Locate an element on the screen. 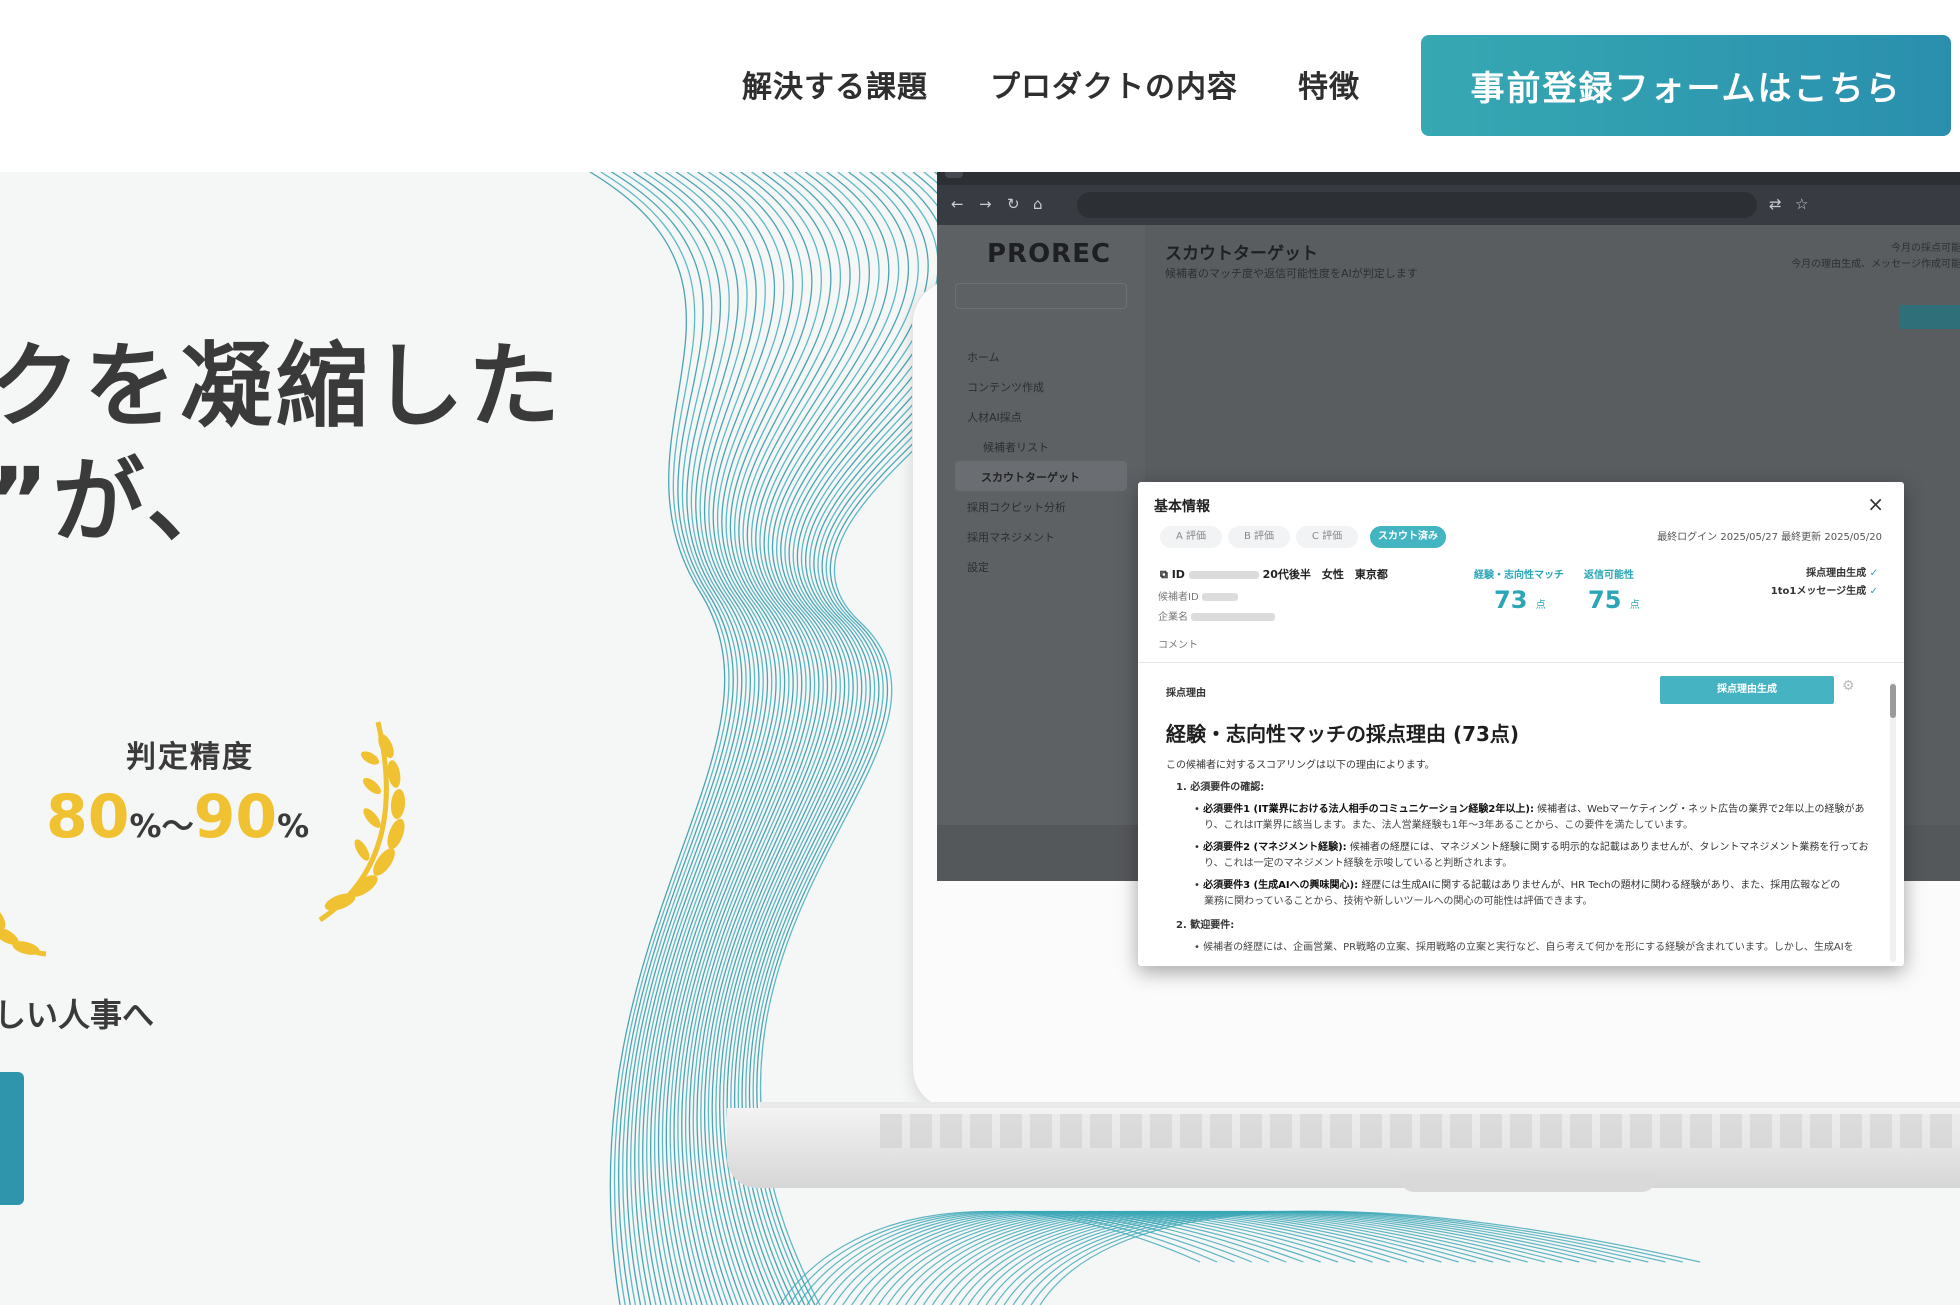  laurel-right-icon is located at coordinates (362, 822).